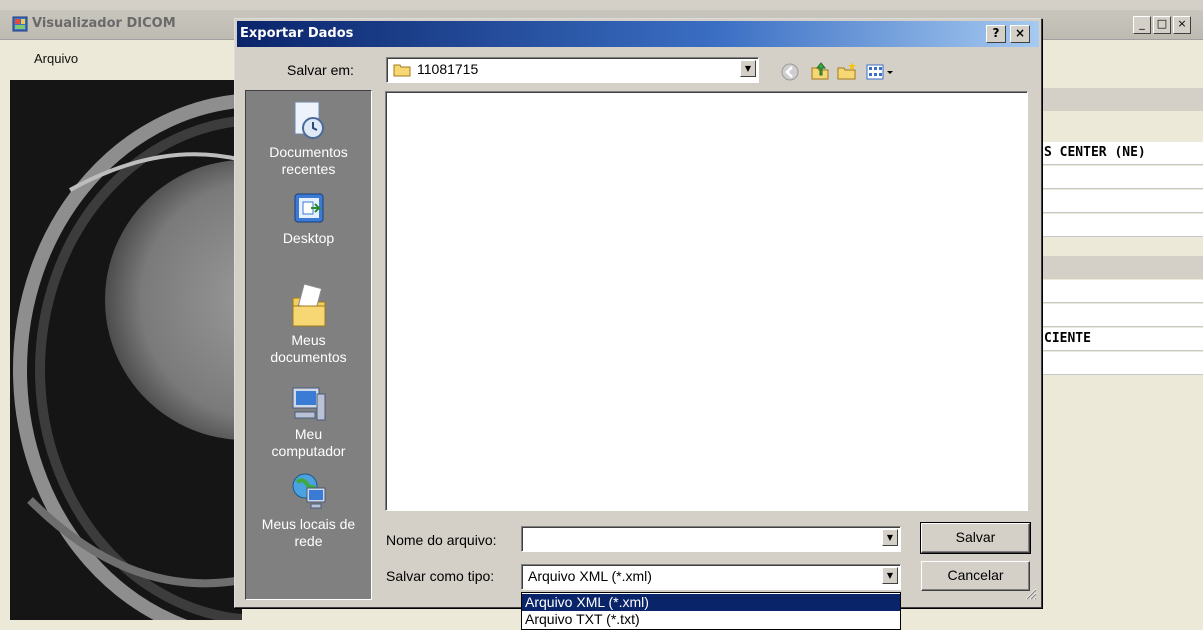 This screenshot has width=1203, height=630. I want to click on main-window-controls: _ □ ×, so click(1168, 25).